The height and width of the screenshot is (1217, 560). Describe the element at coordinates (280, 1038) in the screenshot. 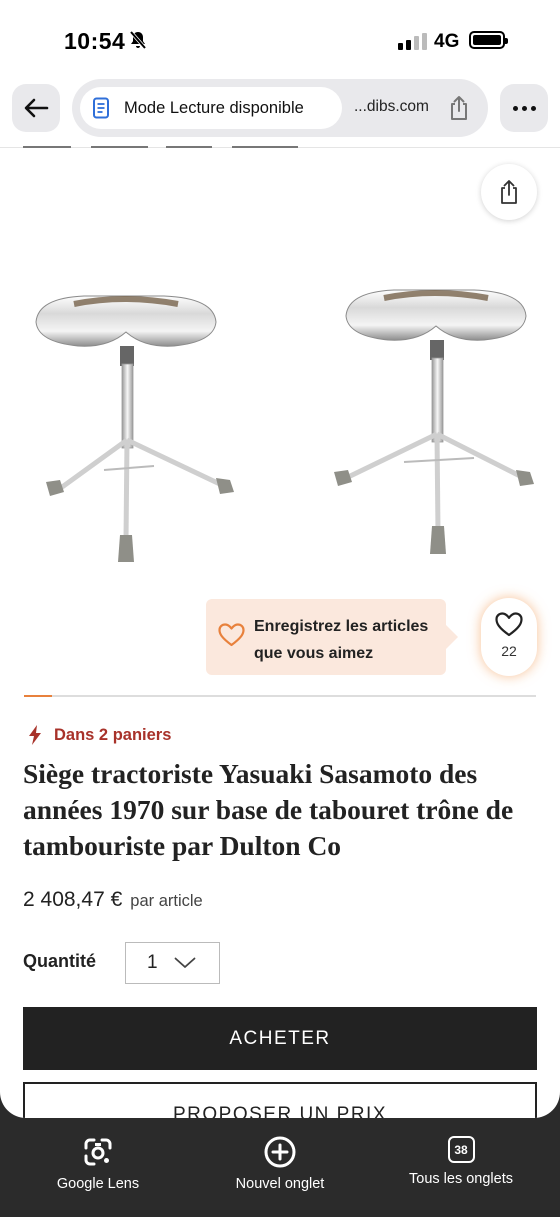

I see `buy-button: ACHETER` at that location.